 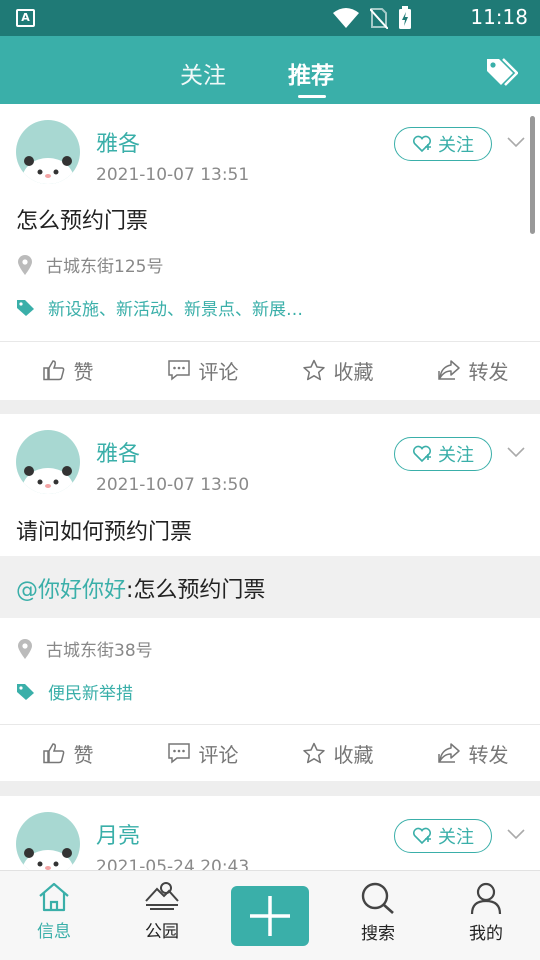 What do you see at coordinates (82, 221) in the screenshot?
I see `post-content: 怎么预约门票` at bounding box center [82, 221].